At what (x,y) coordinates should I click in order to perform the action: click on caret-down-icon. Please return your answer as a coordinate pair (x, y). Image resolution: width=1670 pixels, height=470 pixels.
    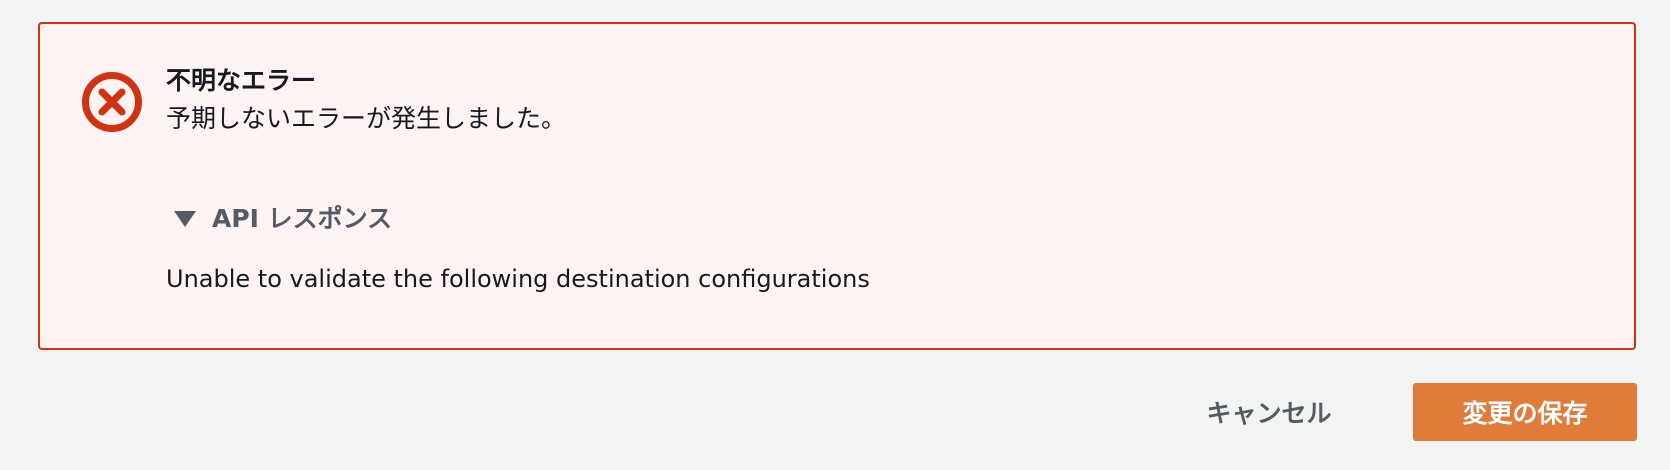
    Looking at the image, I should click on (185, 219).